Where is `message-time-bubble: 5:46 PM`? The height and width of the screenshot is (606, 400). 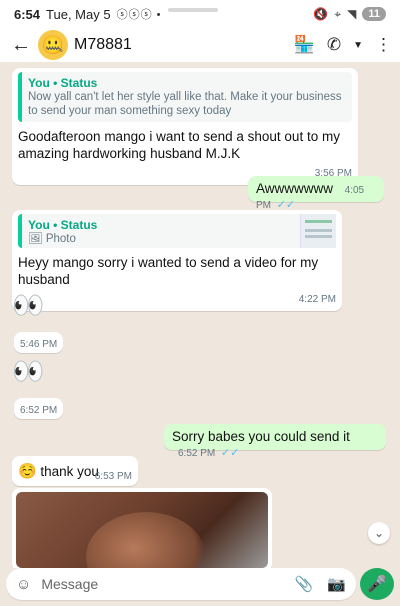
message-time-bubble: 5:46 PM is located at coordinates (39, 342).